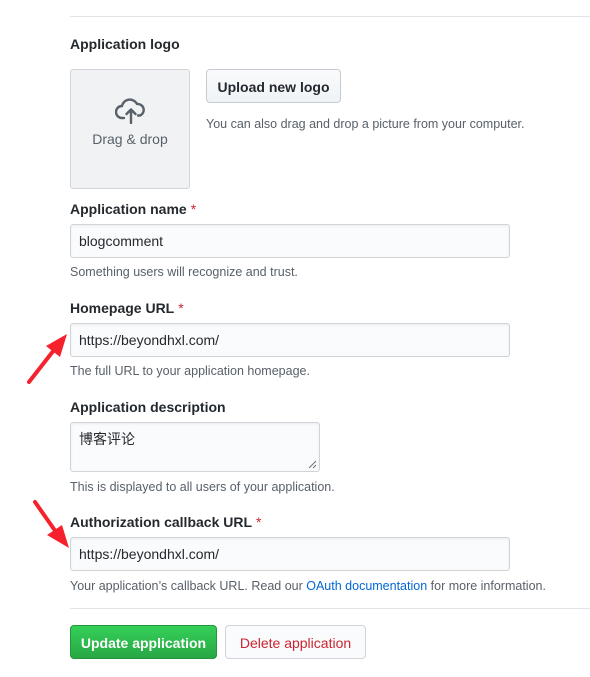 This screenshot has width=590, height=677. What do you see at coordinates (195, 447) in the screenshot?
I see `application-description-textarea: 博客评论` at bounding box center [195, 447].